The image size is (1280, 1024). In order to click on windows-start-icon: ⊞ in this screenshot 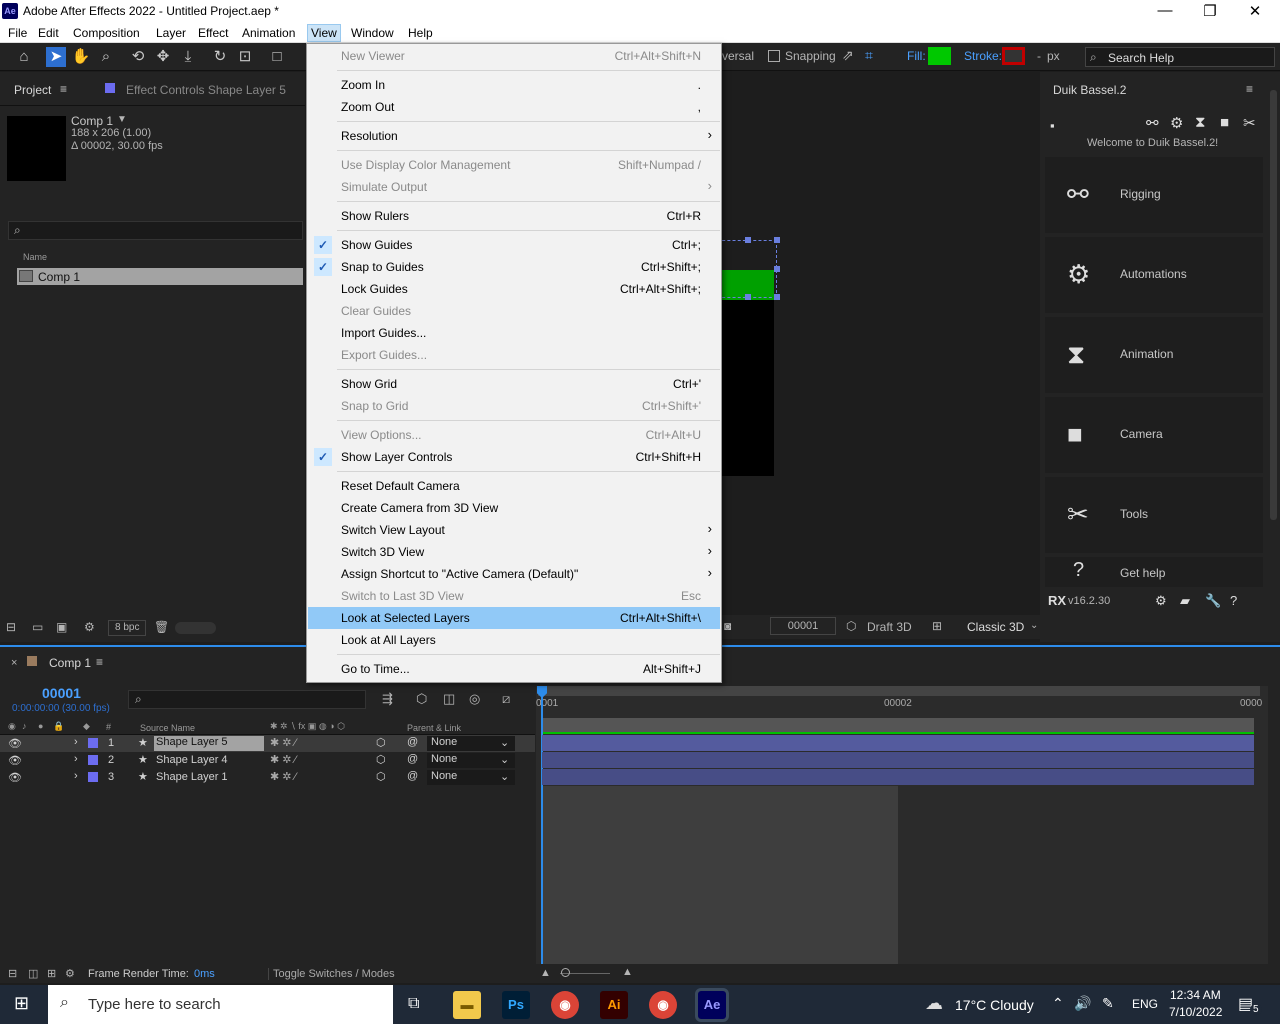, I will do `click(21, 1003)`.